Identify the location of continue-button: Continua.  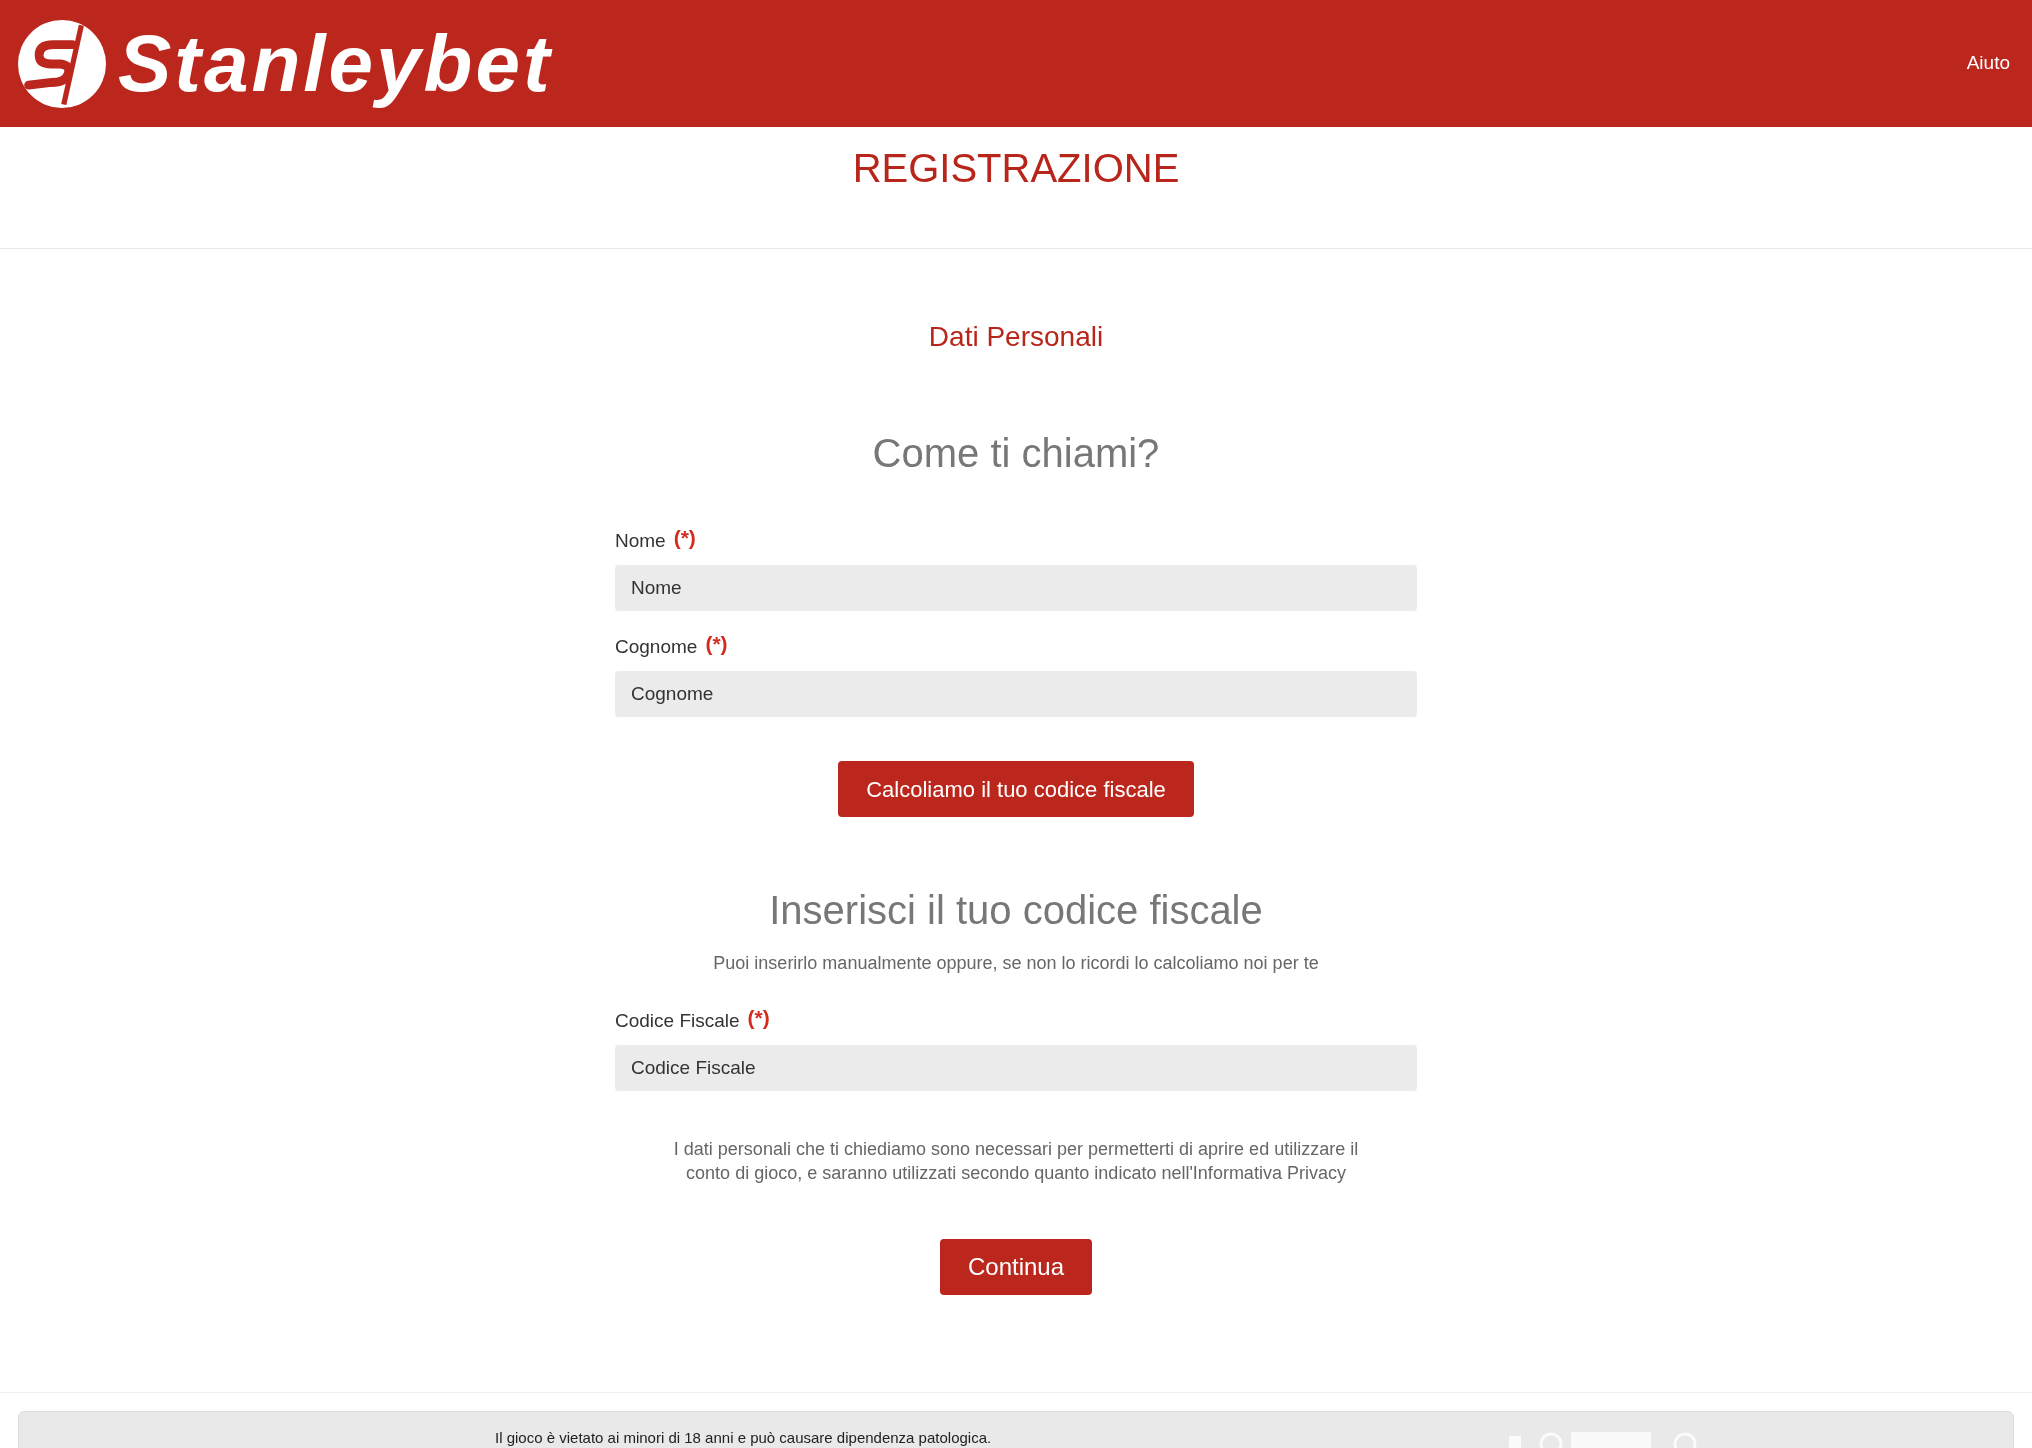
(1016, 1267).